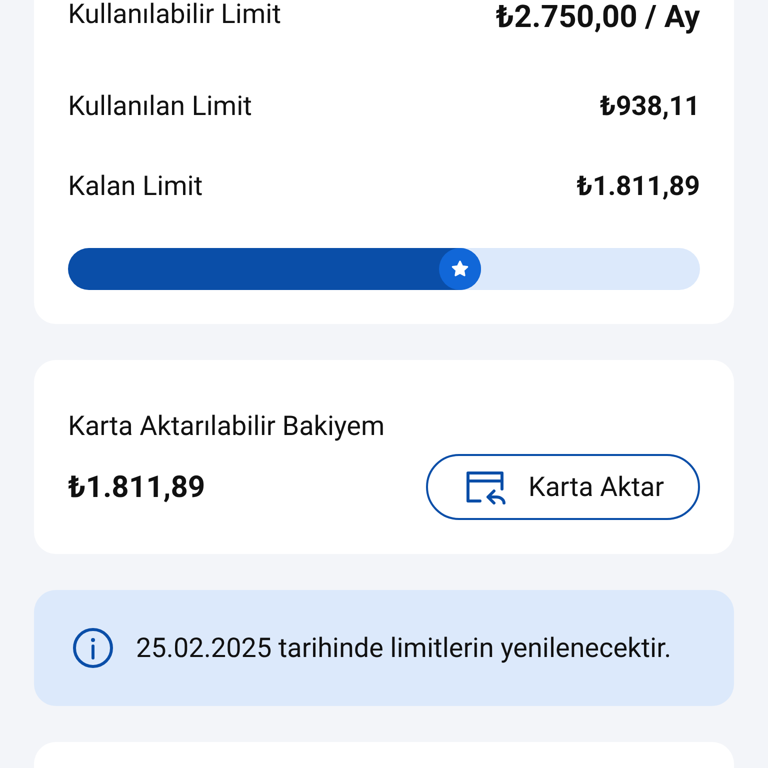  What do you see at coordinates (486, 487) in the screenshot?
I see `card-arrow-icon` at bounding box center [486, 487].